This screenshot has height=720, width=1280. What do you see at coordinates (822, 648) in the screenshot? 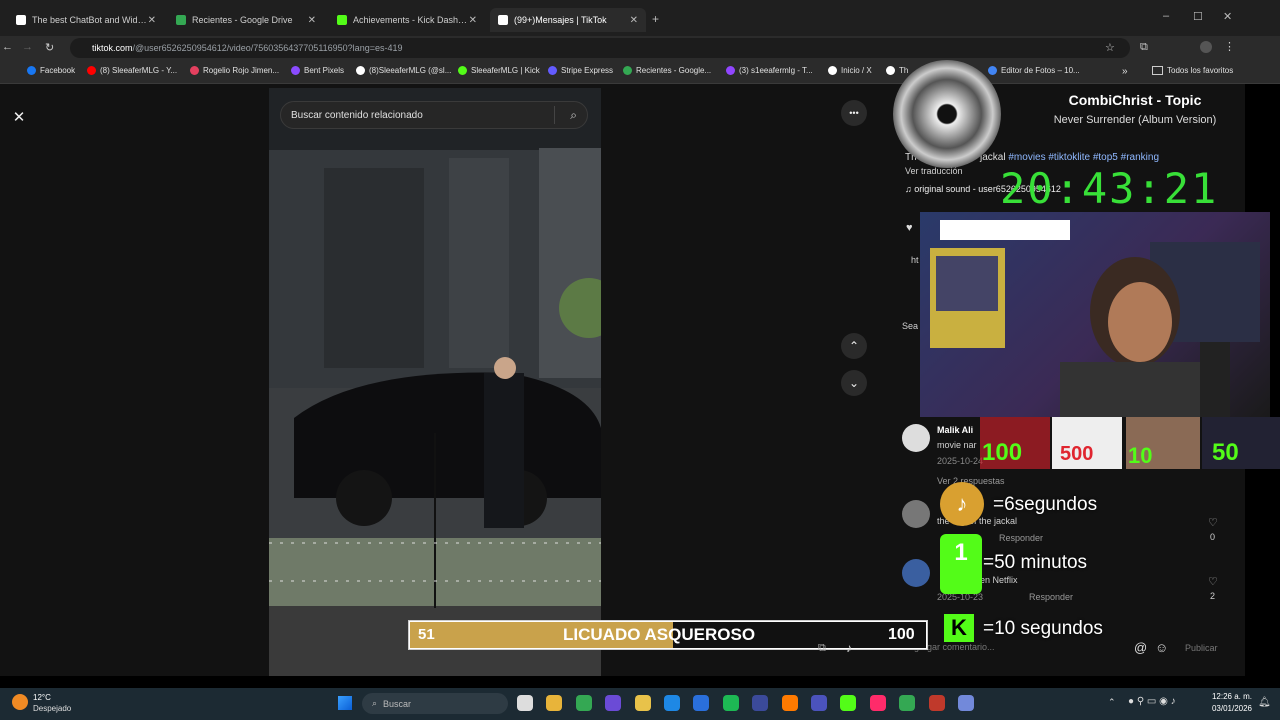
I see `picture-in-picture-icon: ⧉` at bounding box center [822, 648].